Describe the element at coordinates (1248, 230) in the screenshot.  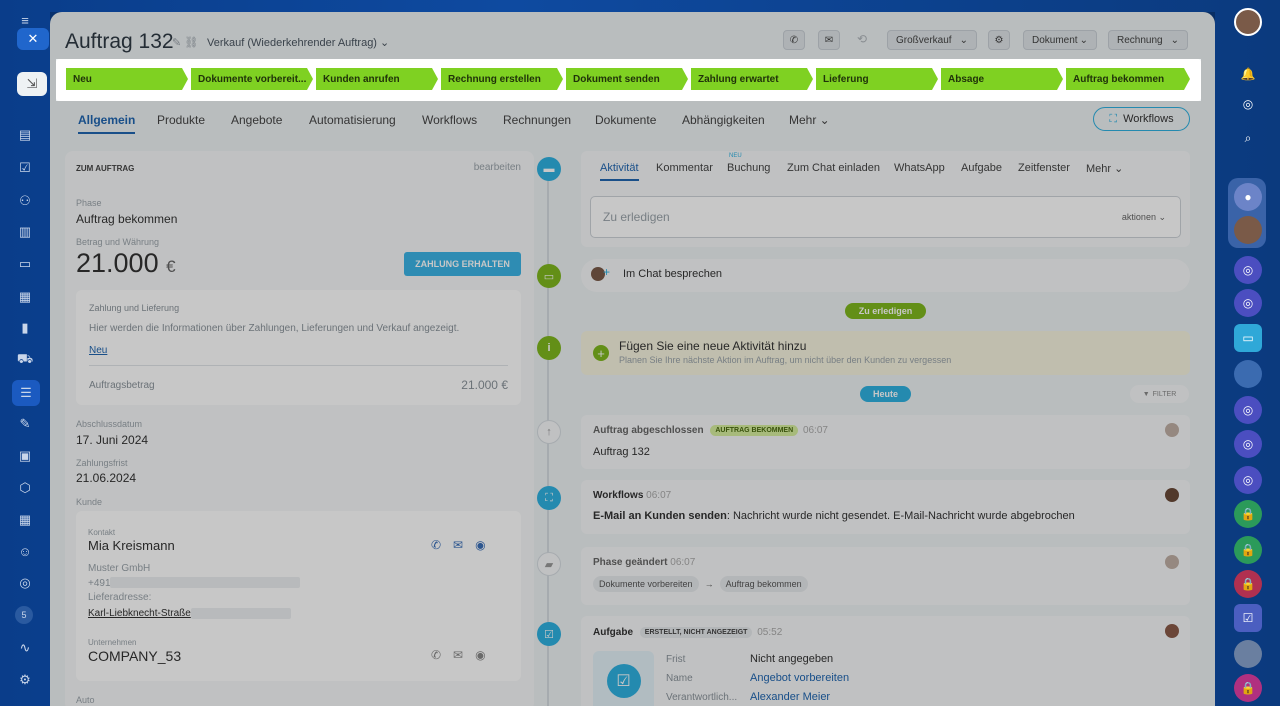
I see `contact-avatar` at that location.